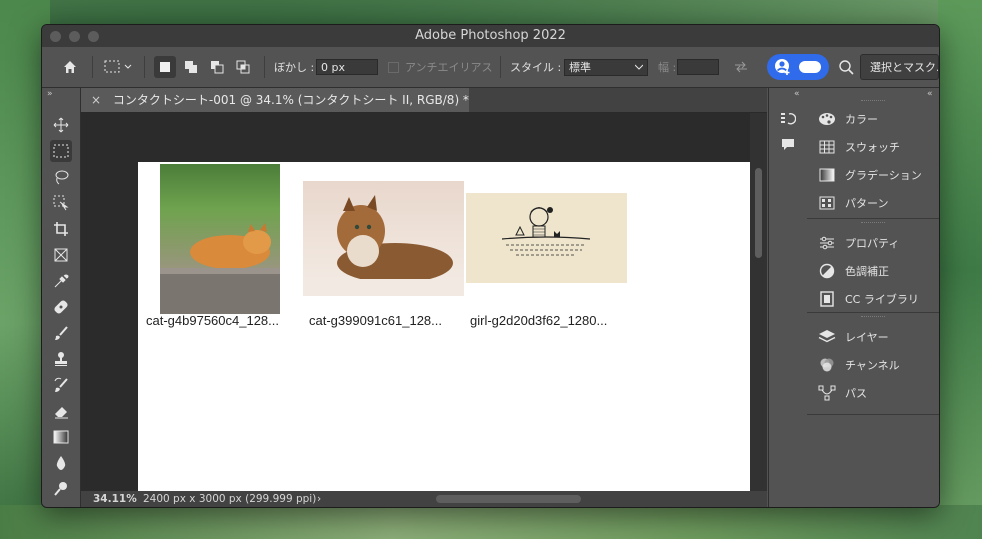  I want to click on gradients-panel-item: グラデーション, so click(869, 175).